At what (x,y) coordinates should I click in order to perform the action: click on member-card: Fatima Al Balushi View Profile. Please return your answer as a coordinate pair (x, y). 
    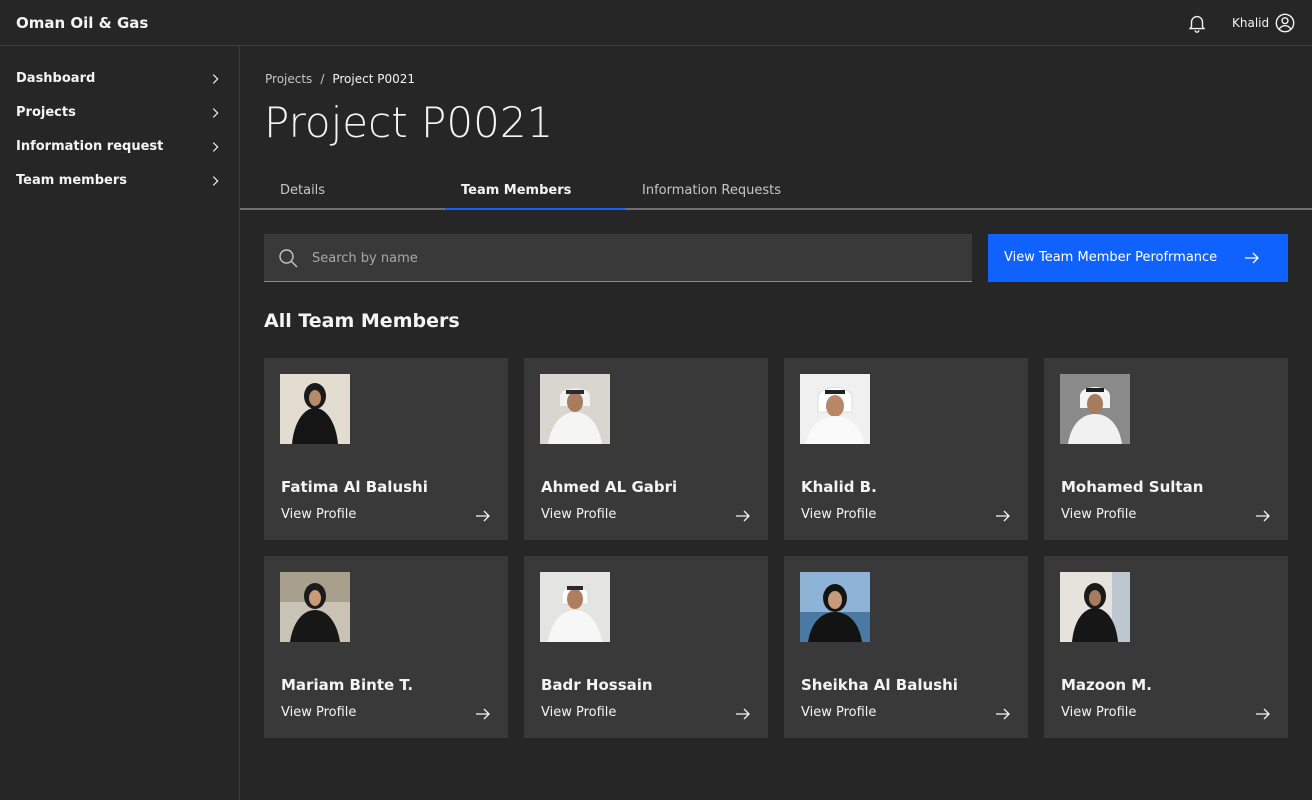
    Looking at the image, I should click on (386, 449).